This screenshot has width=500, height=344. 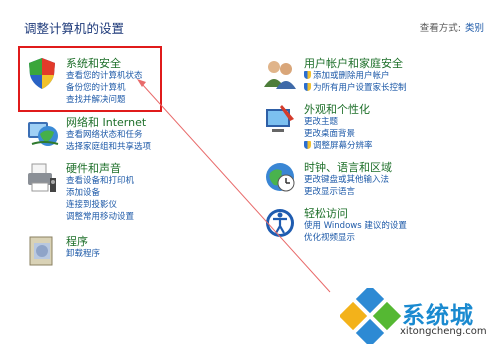 I want to click on watermark-text: 系统城, so click(x=438, y=316).